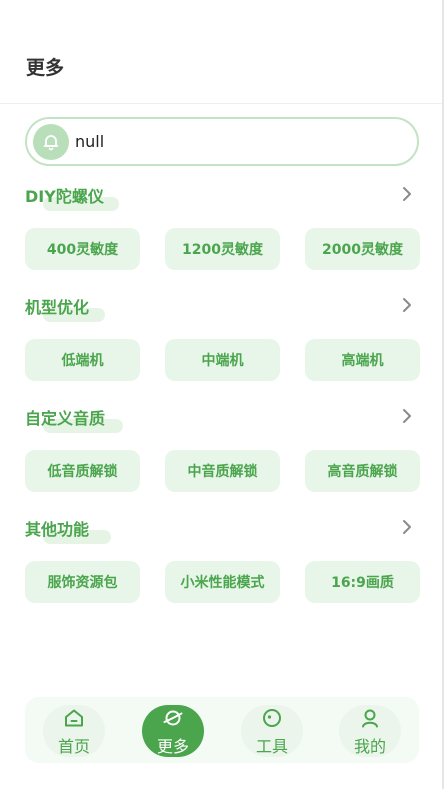 The image size is (444, 789). What do you see at coordinates (172, 746) in the screenshot?
I see `tab-label: 更多` at bounding box center [172, 746].